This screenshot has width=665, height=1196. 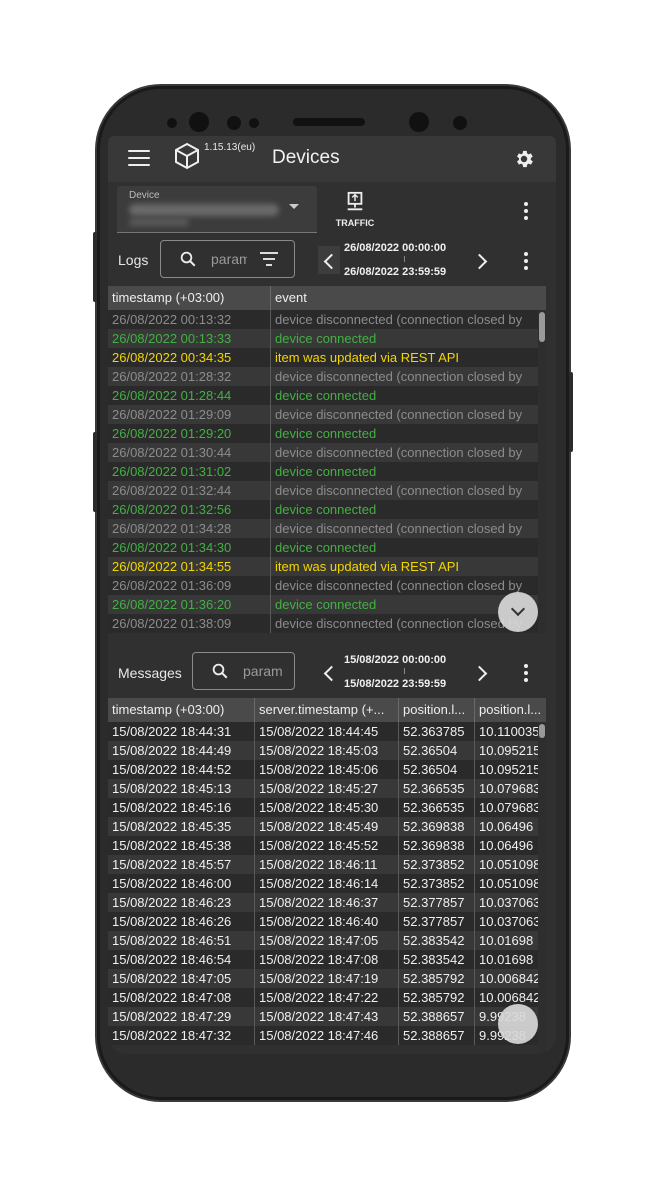 What do you see at coordinates (395, 248) in the screenshot?
I see `logs-range-from: 26/08/2022 00:00:00` at bounding box center [395, 248].